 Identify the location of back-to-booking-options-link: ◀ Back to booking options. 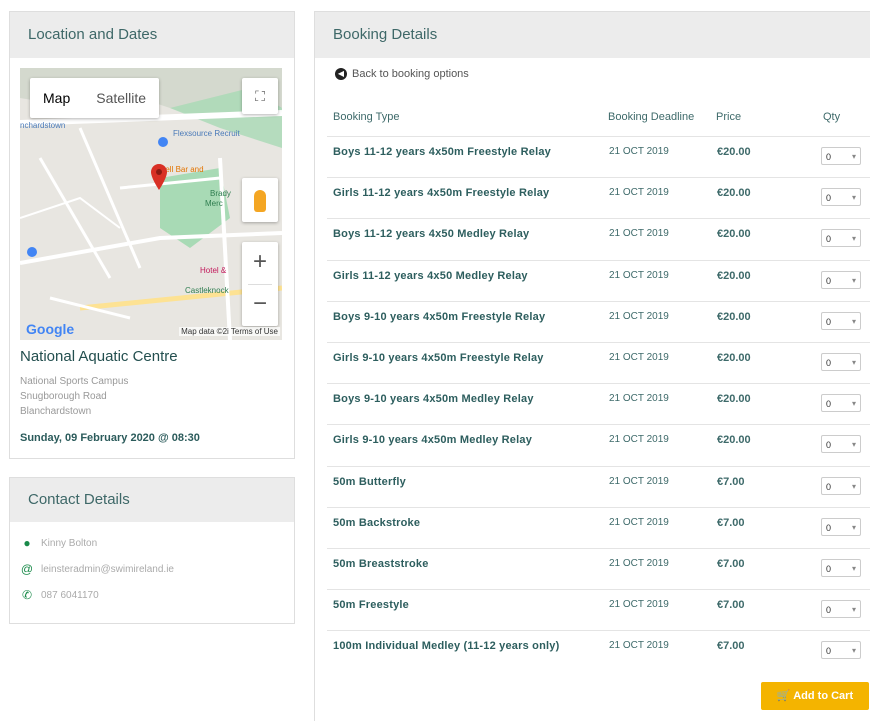
(402, 74).